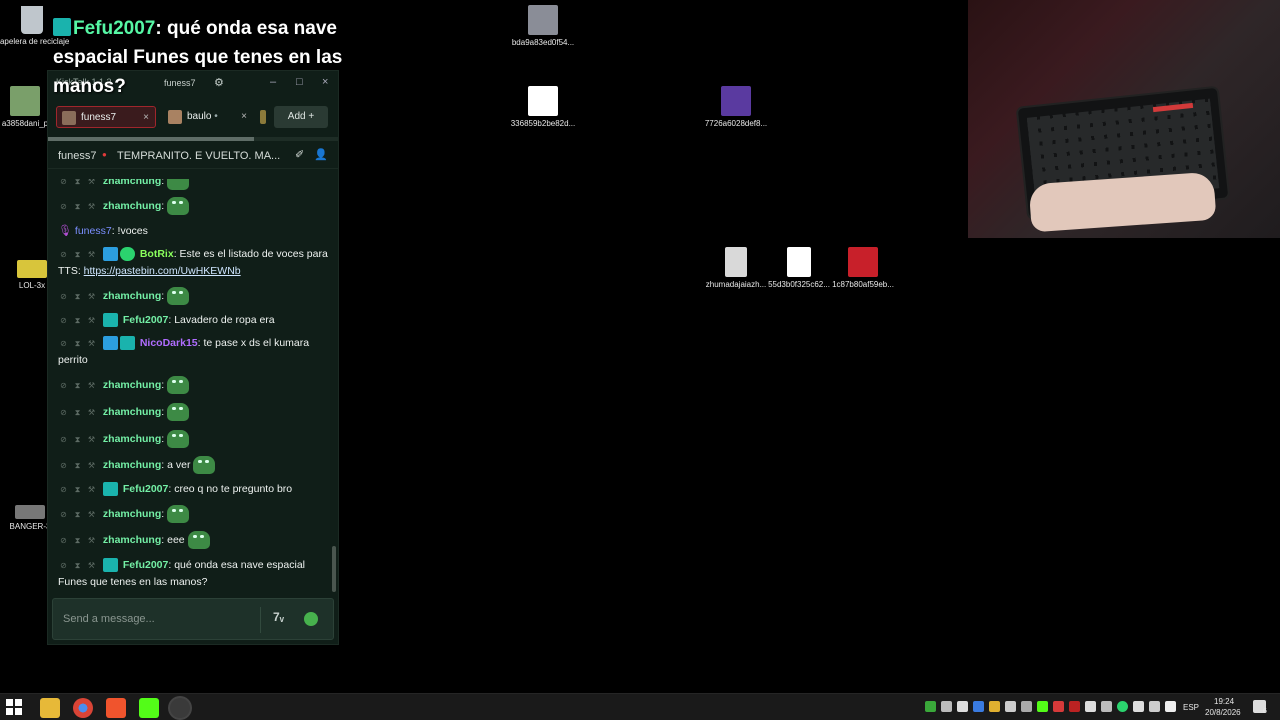 This screenshot has height=720, width=1280. What do you see at coordinates (155, 619) in the screenshot?
I see `message-input` at bounding box center [155, 619].